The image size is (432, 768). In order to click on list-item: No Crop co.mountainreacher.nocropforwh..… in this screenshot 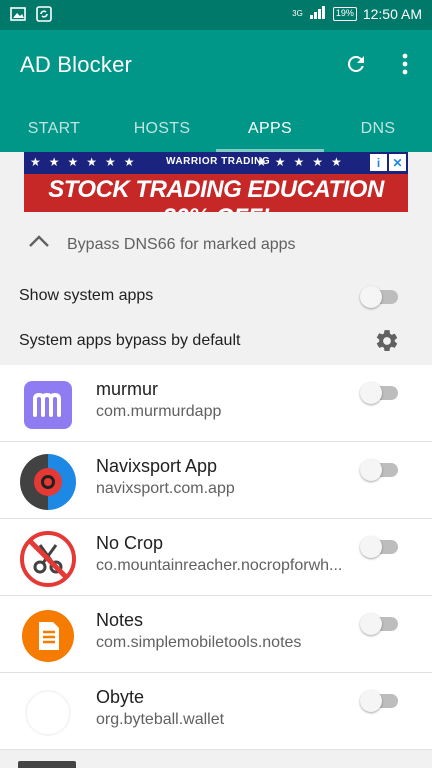, I will do `click(216, 557)`.